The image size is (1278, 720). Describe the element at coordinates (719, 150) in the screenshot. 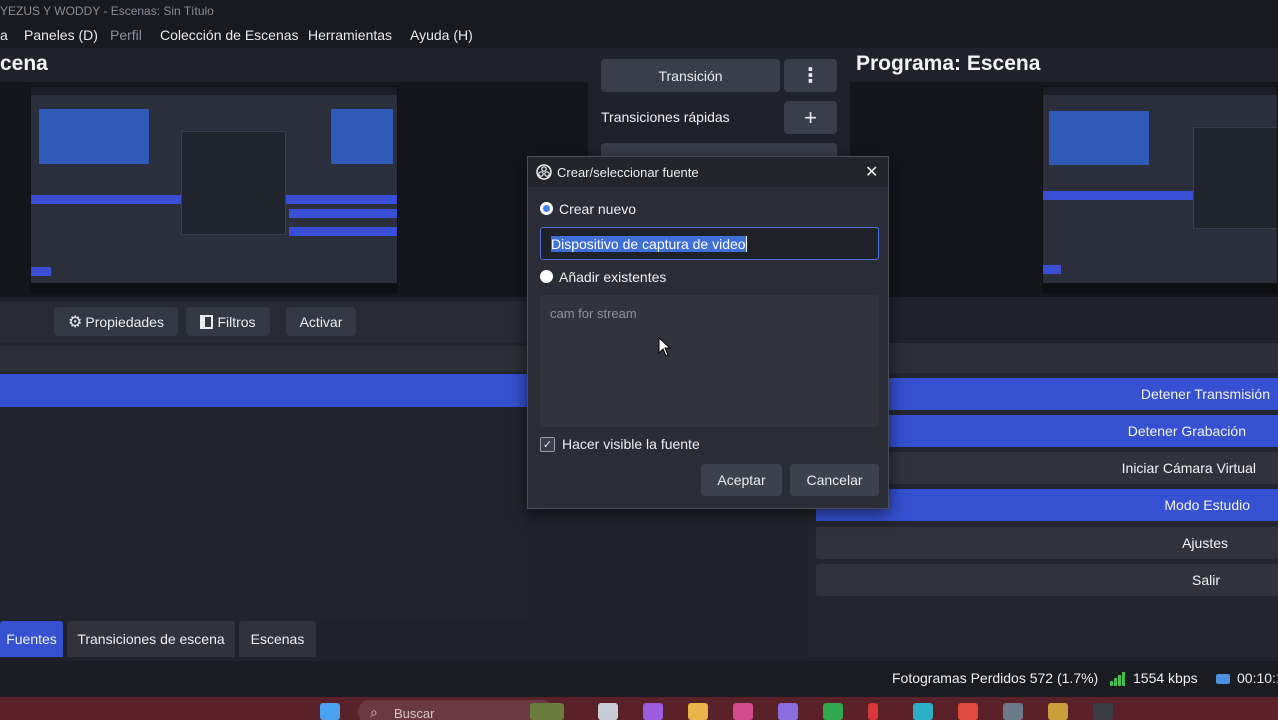

I see `quick-transition-item` at that location.